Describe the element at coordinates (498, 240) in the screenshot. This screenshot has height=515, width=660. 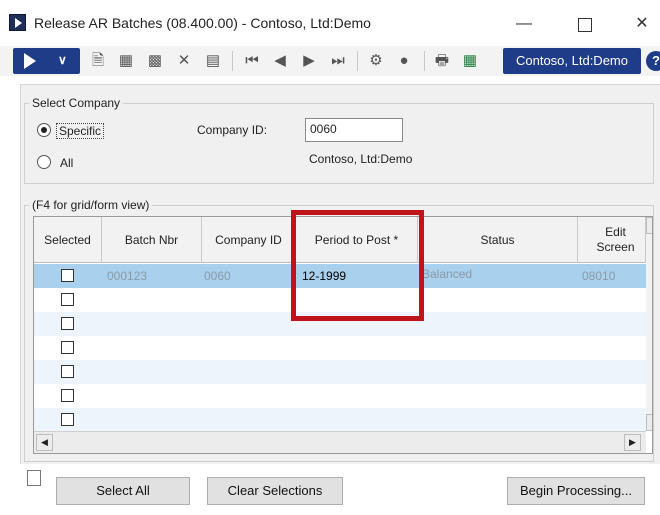
I see `column-header-status: Status` at that location.